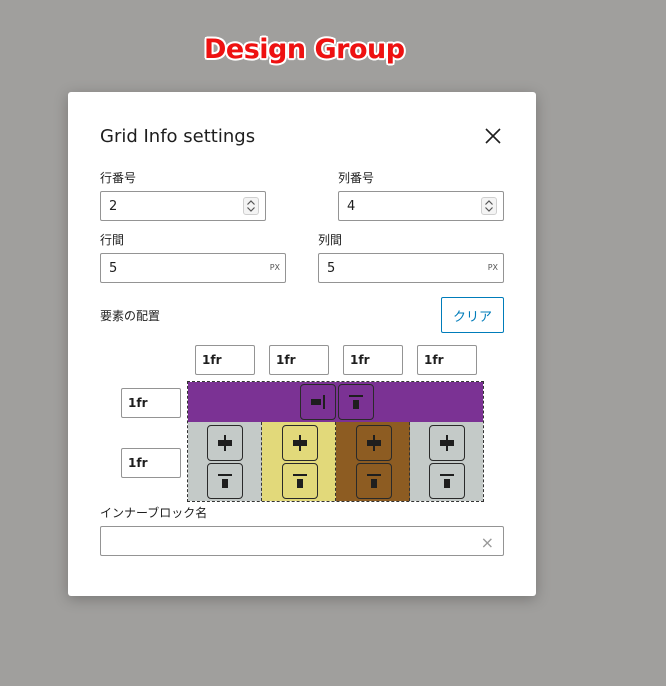 Image resolution: width=666 pixels, height=686 pixels. I want to click on row-gap-label: 行間, so click(112, 240).